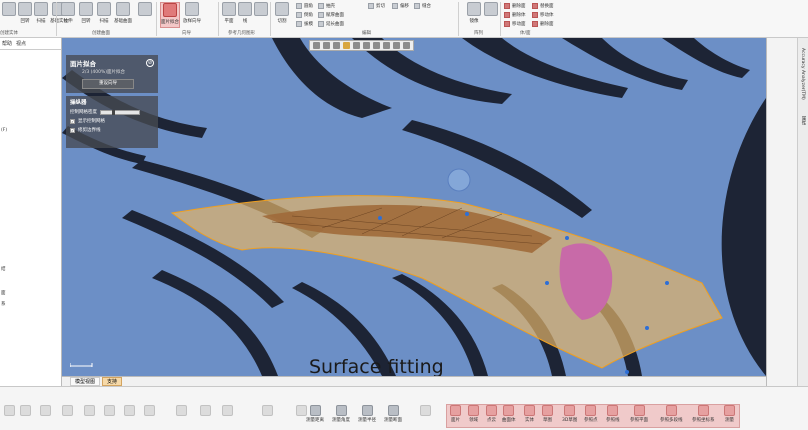  I want to click on surface-body-icon, so click(509, 410).